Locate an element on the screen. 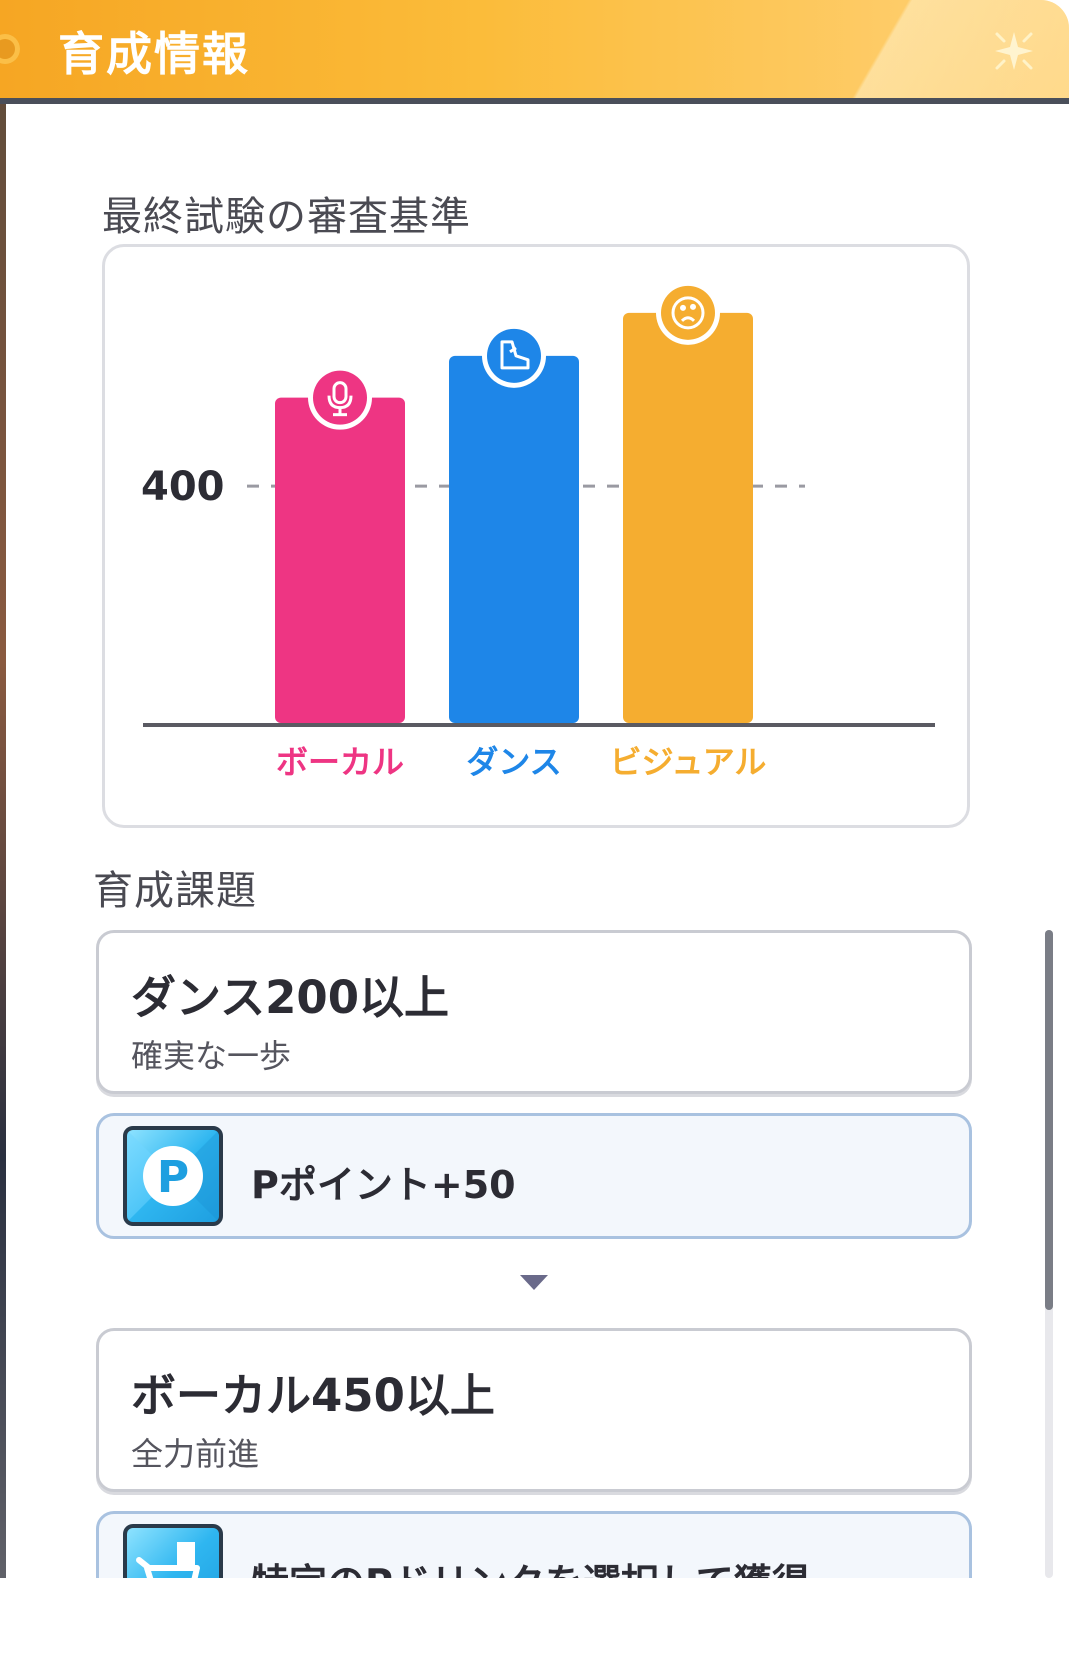  category-label-1: ボーカル is located at coordinates (340, 762).